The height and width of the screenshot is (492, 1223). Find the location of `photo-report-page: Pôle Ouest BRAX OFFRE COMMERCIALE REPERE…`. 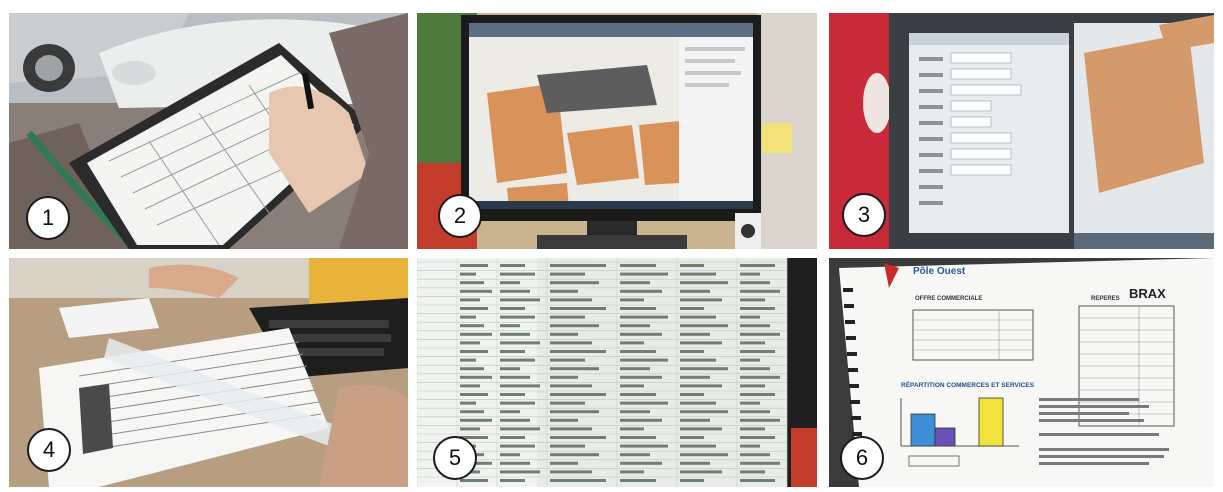

photo-report-page: Pôle Ouest BRAX OFFRE COMMERCIALE REPERE… is located at coordinates (1021, 372).